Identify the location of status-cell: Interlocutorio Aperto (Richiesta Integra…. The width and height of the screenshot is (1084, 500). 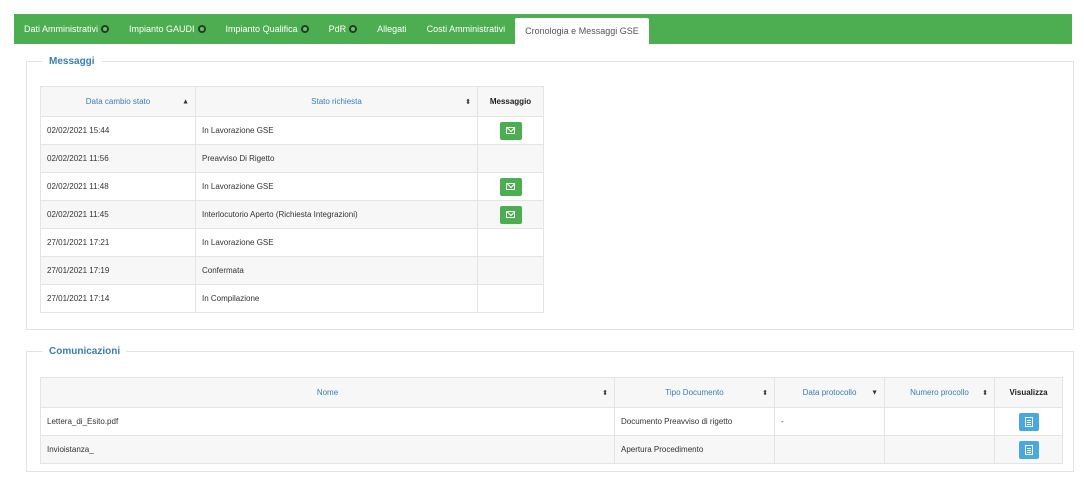
(336, 214).